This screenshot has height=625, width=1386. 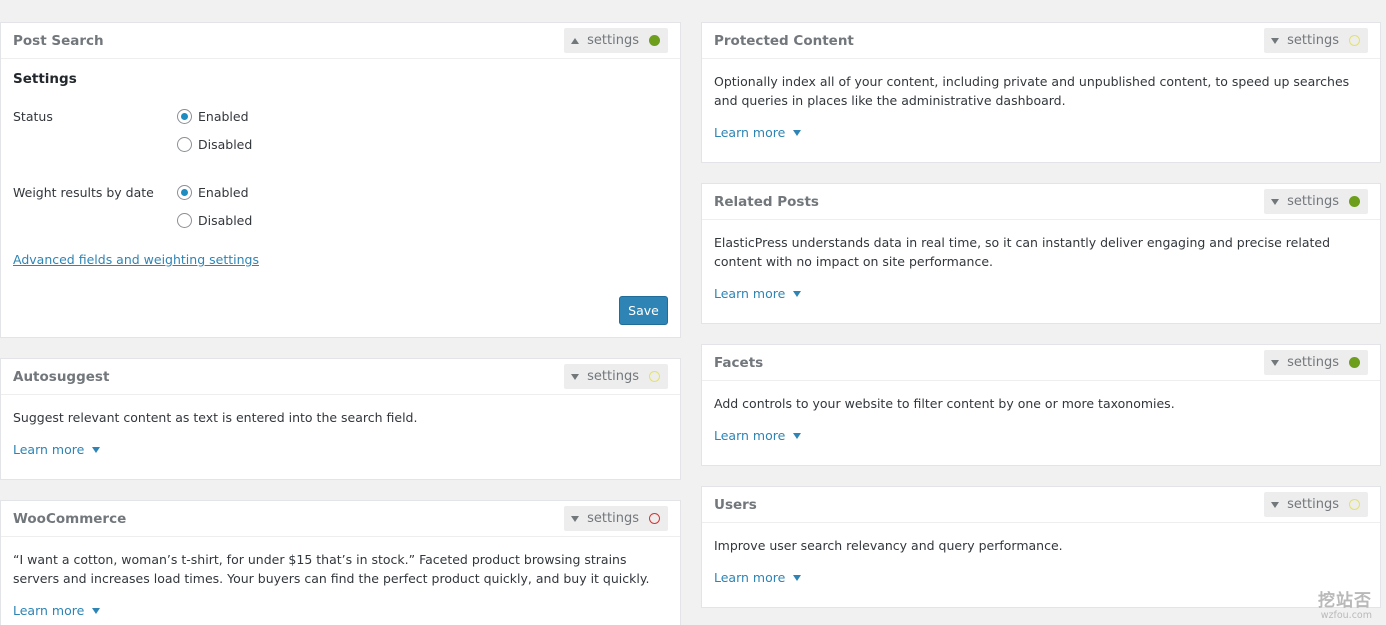 I want to click on feature-header: Users settings, so click(x=1041, y=505).